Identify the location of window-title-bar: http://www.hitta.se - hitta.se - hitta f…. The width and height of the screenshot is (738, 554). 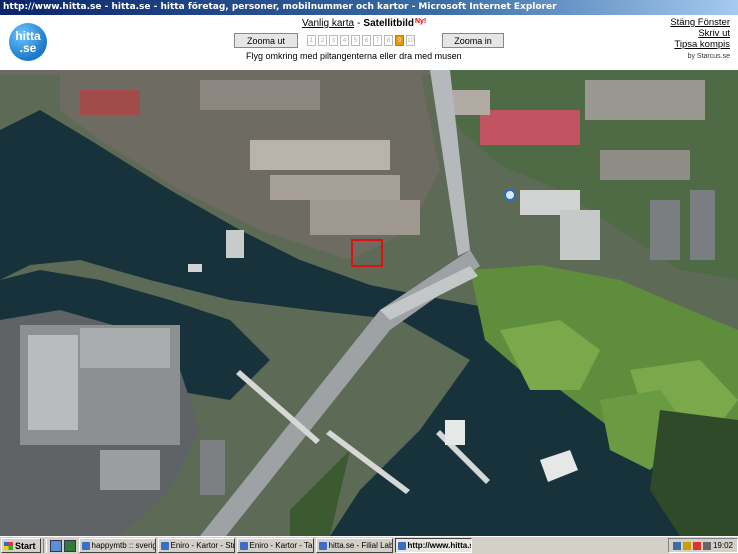
(369, 7).